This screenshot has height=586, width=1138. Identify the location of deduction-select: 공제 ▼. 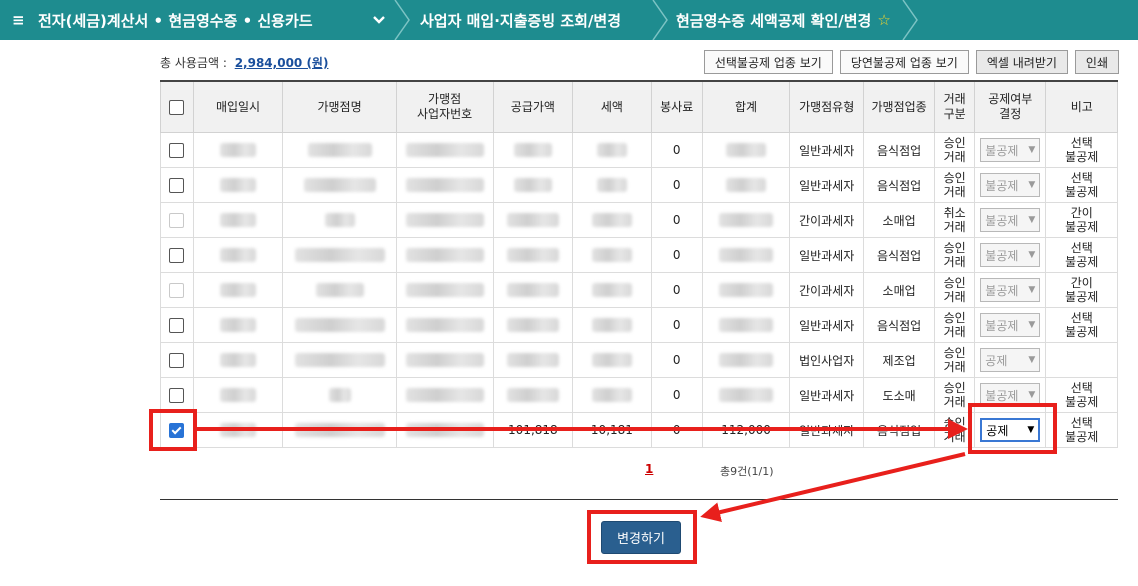
(1010, 360).